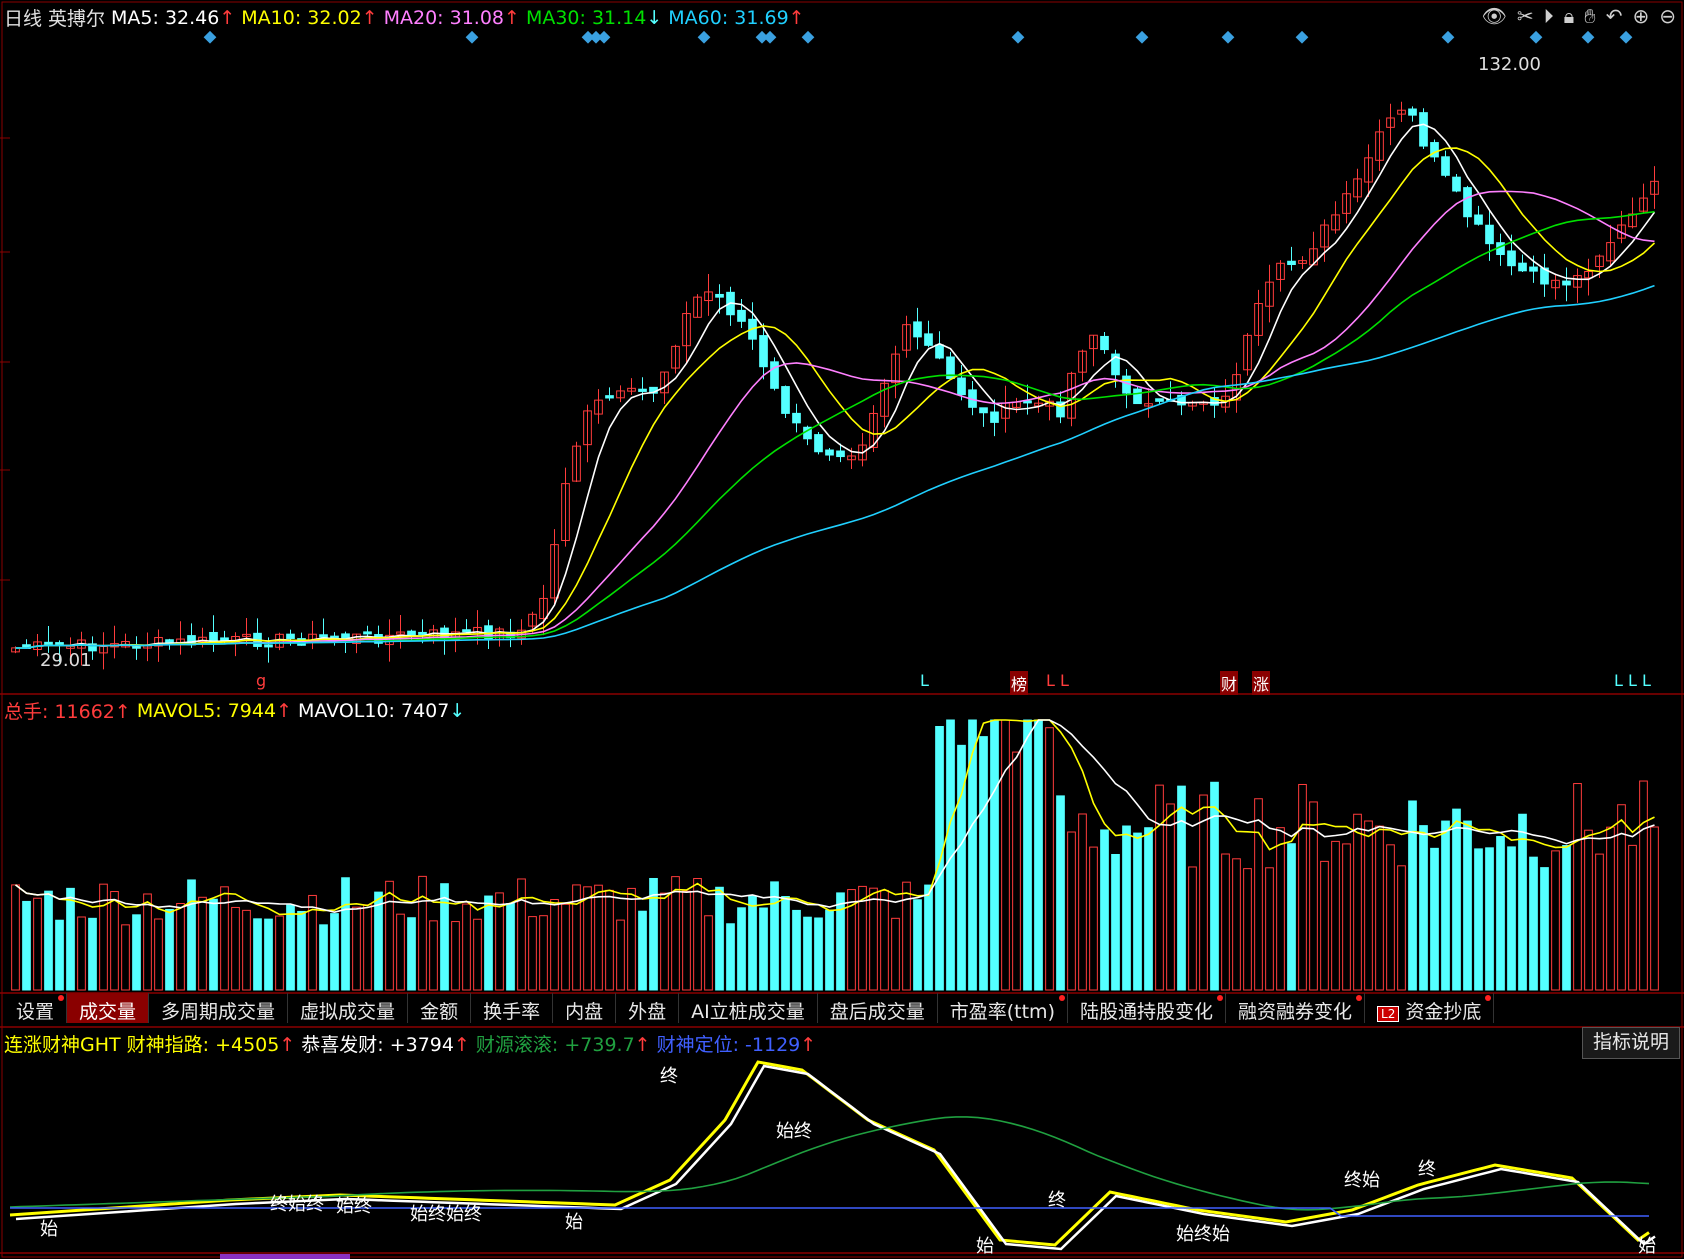 This screenshot has height=1259, width=1684. What do you see at coordinates (1579, 16) in the screenshot?
I see `chart-toolbar: 👁 ✂ ⏵ 🔒︎ ✋︎ ↶ ⊕ ⊖` at bounding box center [1579, 16].